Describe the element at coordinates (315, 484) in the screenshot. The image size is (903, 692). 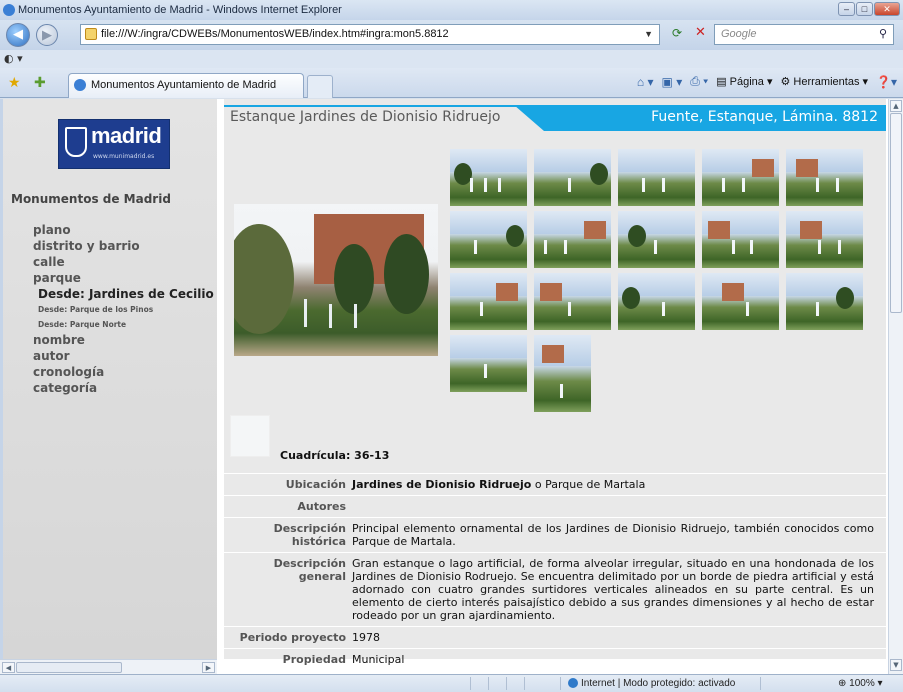
I see `details-key: Ubicación` at that location.